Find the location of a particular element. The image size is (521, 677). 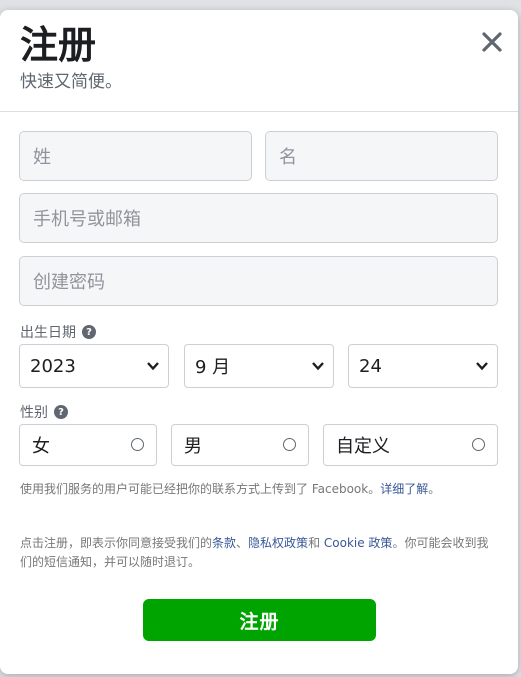

password-input: 创建密码 is located at coordinates (258, 281).